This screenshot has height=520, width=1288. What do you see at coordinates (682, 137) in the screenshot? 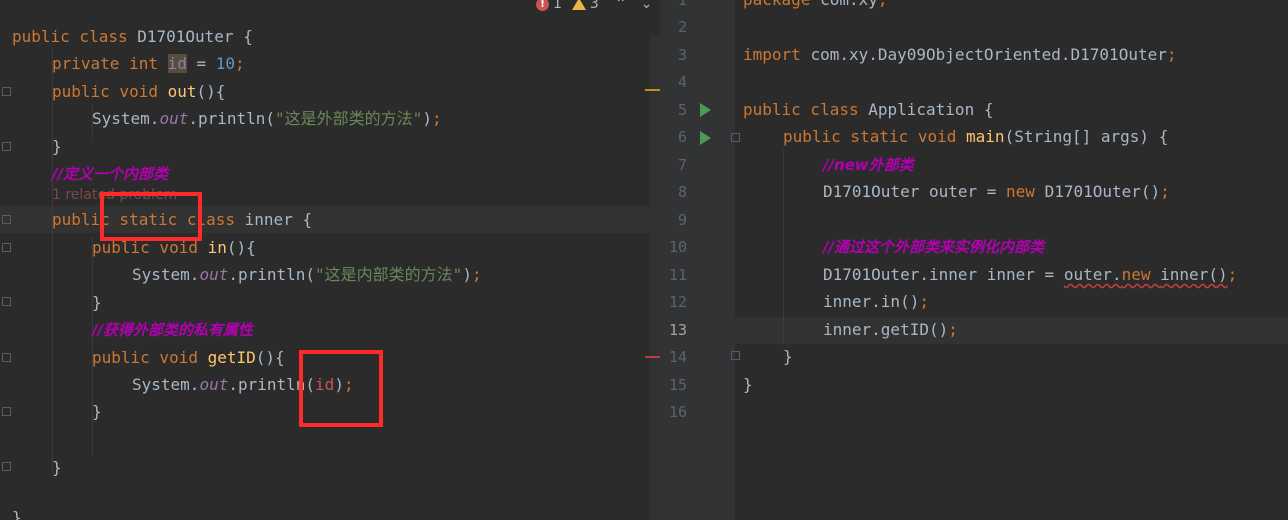
I see `line-number: 6` at bounding box center [682, 137].